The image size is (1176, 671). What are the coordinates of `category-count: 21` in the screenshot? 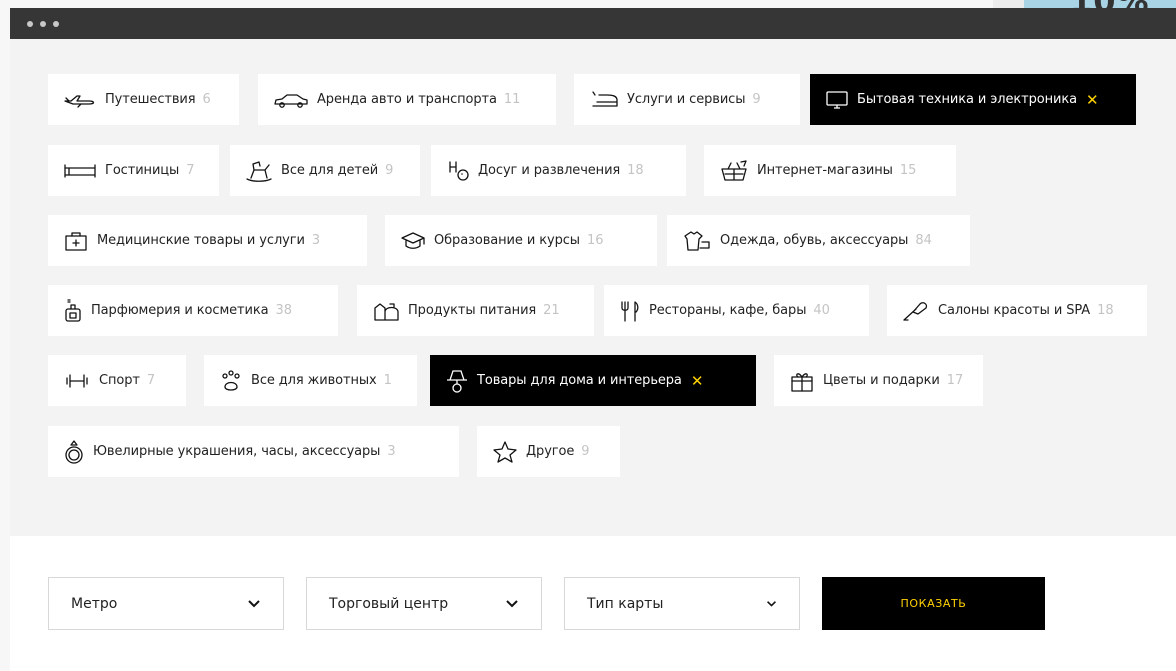 It's located at (551, 310).